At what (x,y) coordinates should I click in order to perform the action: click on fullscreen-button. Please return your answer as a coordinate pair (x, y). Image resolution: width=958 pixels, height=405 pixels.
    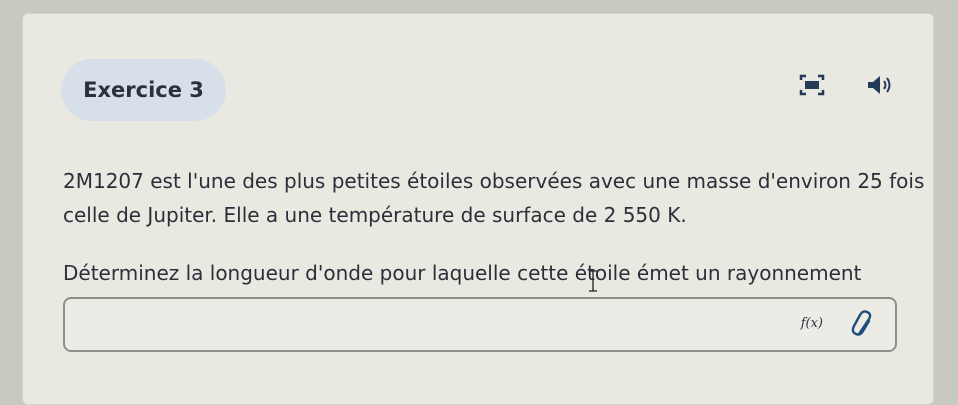
    Looking at the image, I should click on (812, 85).